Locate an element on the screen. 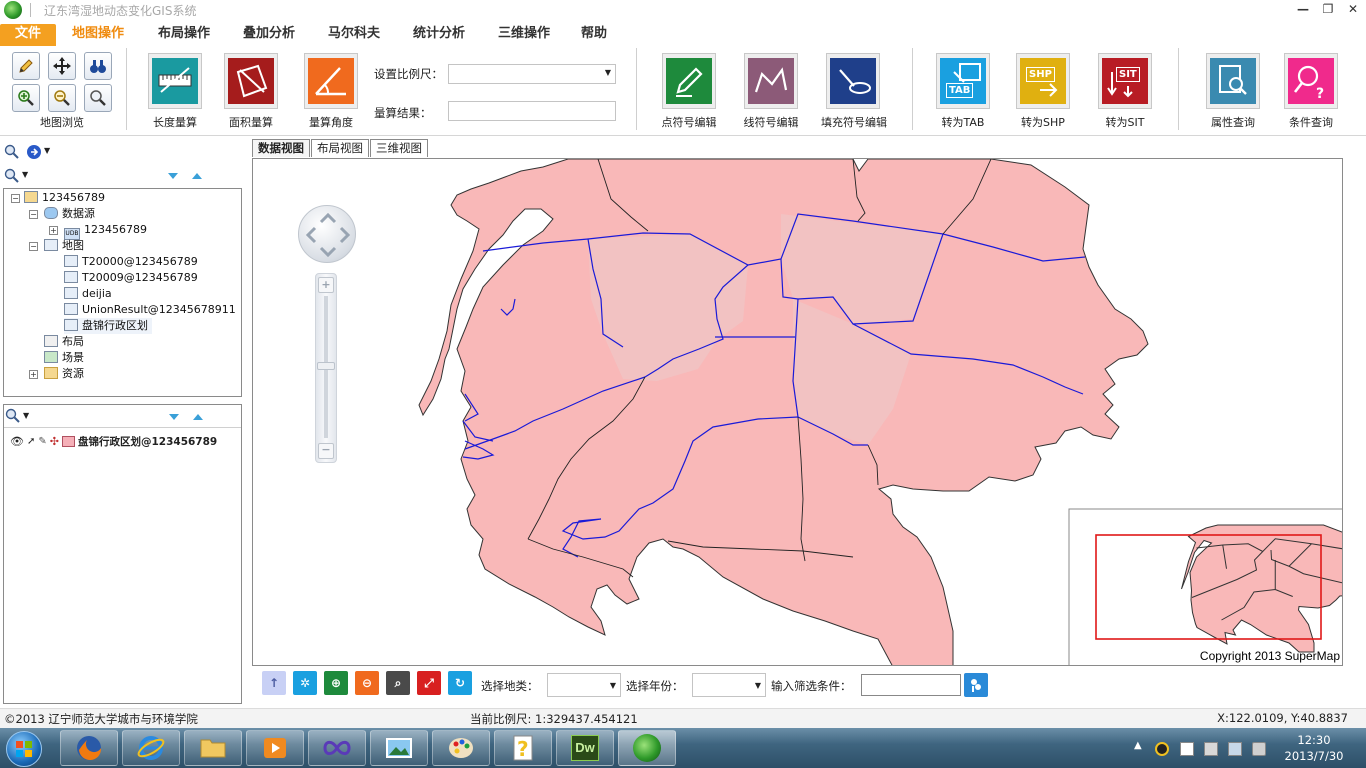  scale-combobox: ▼ is located at coordinates (532, 74).